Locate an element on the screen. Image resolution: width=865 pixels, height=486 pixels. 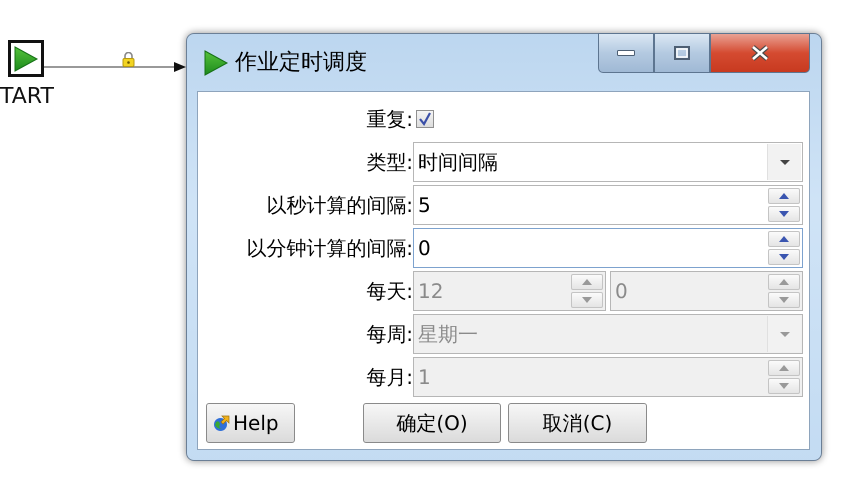
node-label: TART is located at coordinates (27, 97).